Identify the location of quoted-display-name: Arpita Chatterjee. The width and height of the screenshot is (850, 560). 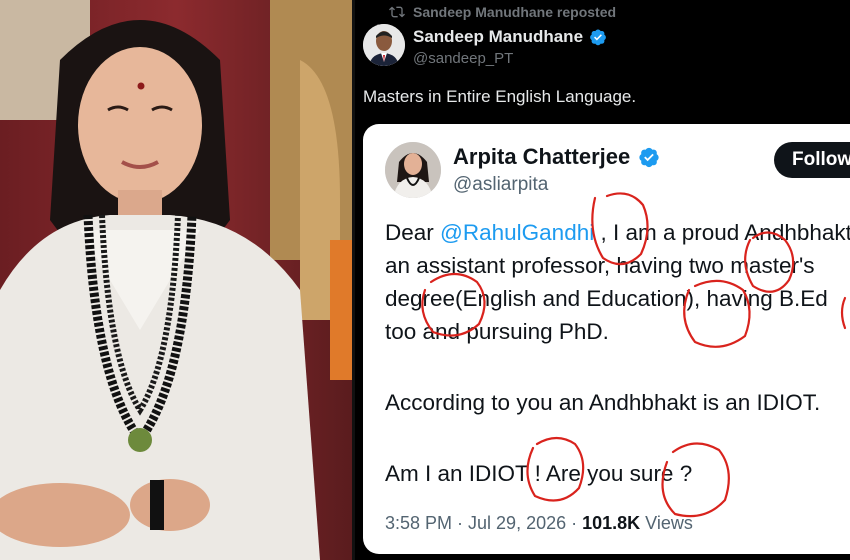
(541, 157).